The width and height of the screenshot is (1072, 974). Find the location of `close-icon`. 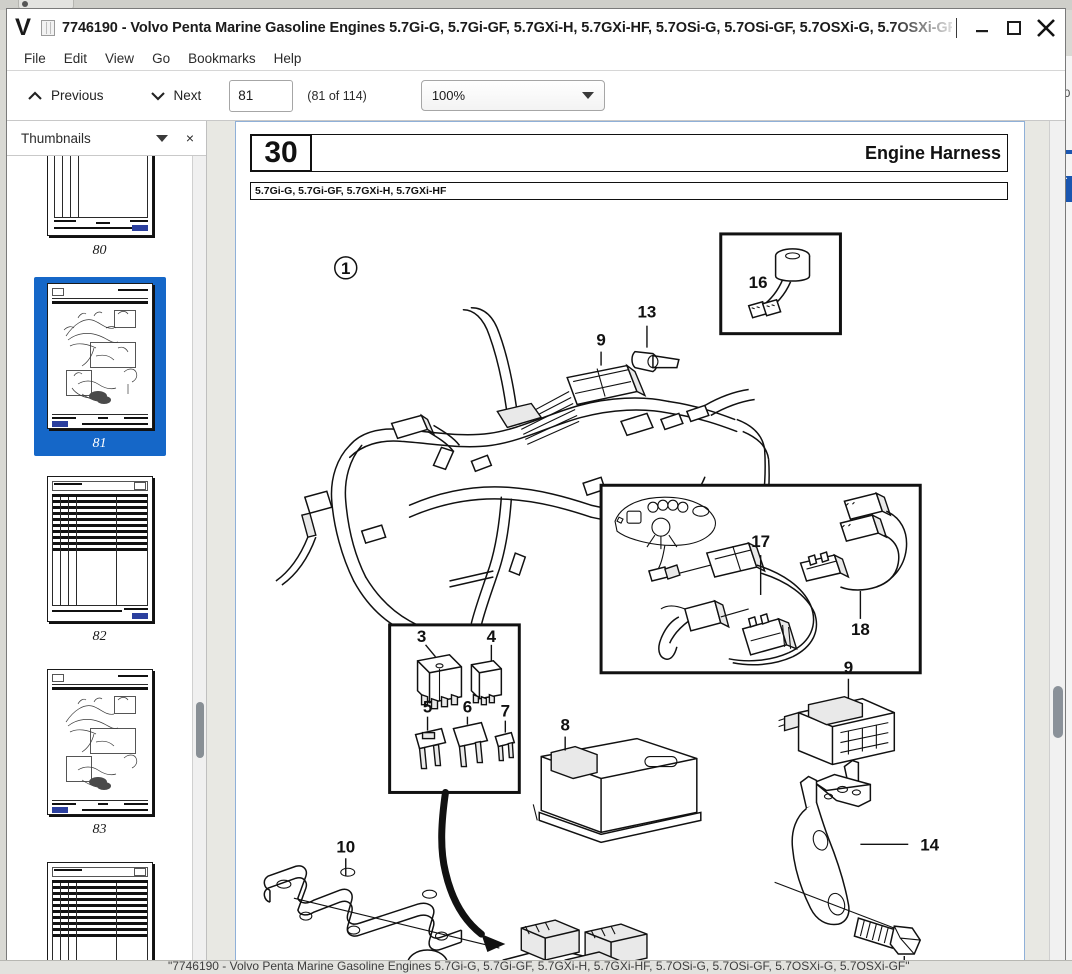

close-icon is located at coordinates (1046, 27).